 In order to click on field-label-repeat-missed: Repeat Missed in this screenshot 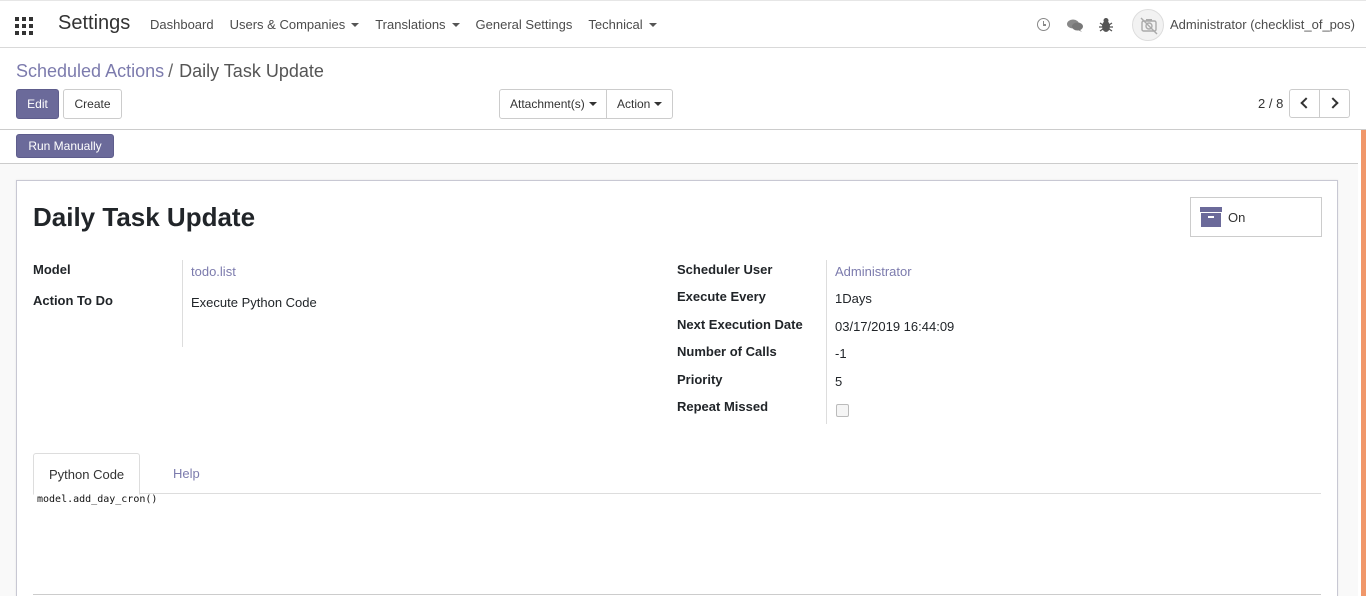, I will do `click(723, 406)`.